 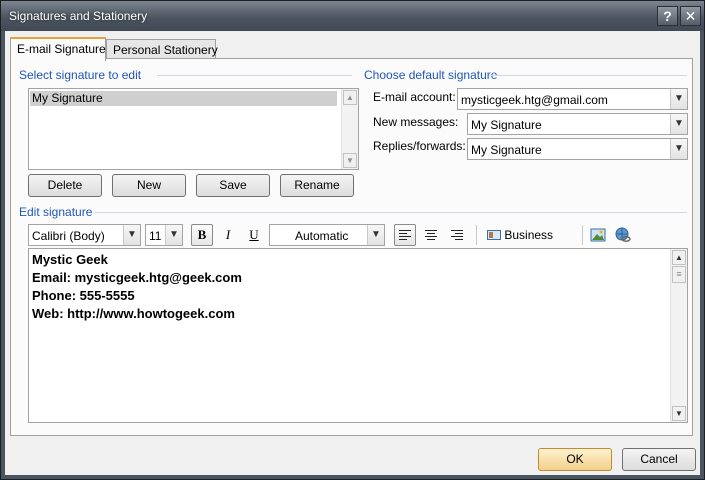 I want to click on italic-button: I, so click(x=228, y=235).